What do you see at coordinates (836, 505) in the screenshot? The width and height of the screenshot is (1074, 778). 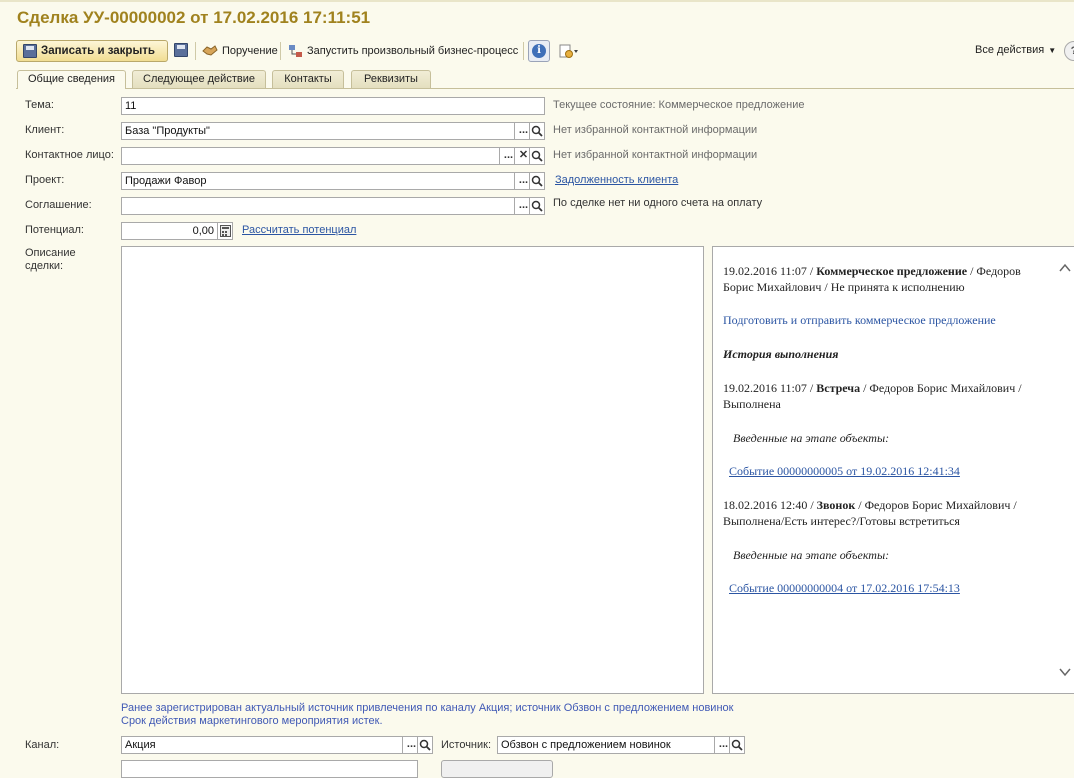 I see `item3-stage: Звонок` at bounding box center [836, 505].